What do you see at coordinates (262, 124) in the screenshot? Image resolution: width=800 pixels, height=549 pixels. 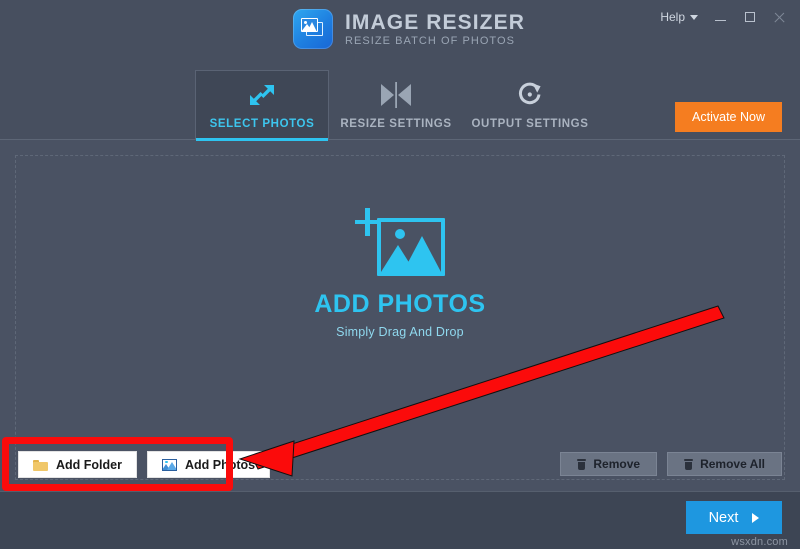 I see `tab-select-photos-label: SELECT PHOTOS` at bounding box center [262, 124].